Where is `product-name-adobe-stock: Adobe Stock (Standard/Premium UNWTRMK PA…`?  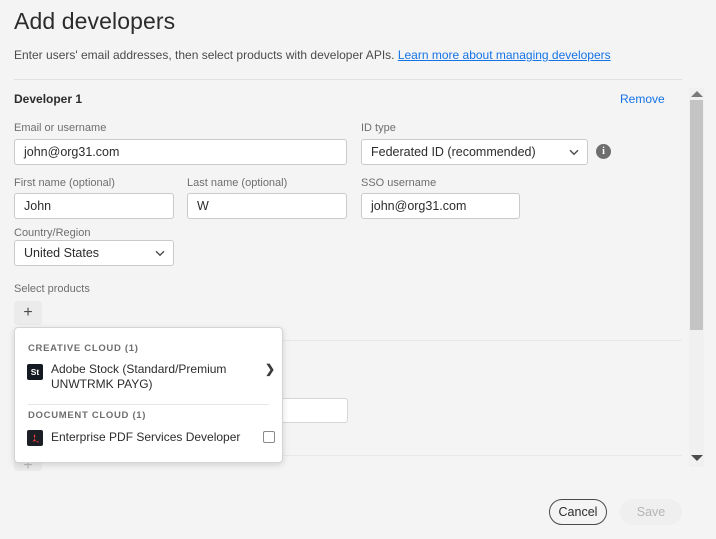
product-name-adobe-stock: Adobe Stock (Standard/Premium UNWTRMK PA… is located at coordinates (139, 376).